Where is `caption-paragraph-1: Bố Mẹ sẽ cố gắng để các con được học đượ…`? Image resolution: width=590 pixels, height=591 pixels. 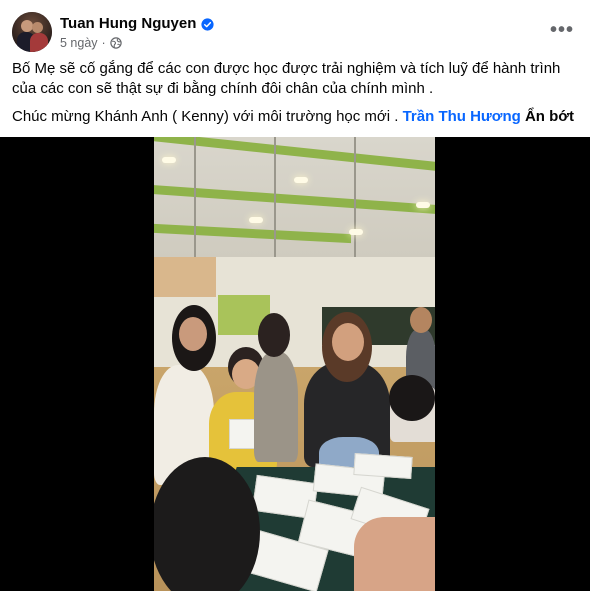
caption-paragraph-1: Bố Mẹ sẽ cố gắng để các con được học đượ… is located at coordinates (286, 78).